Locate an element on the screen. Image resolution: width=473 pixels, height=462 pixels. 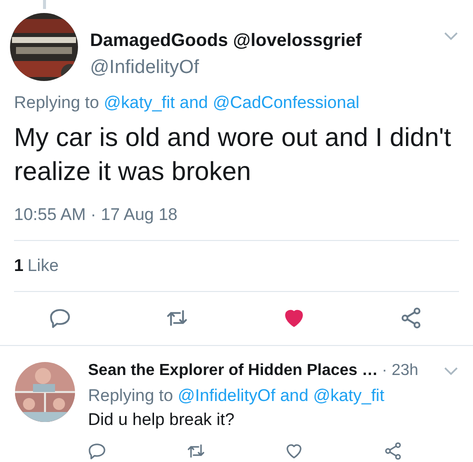
tweet-timestamp: 10:55 AM · 17 Aug 18 is located at coordinates (96, 214).